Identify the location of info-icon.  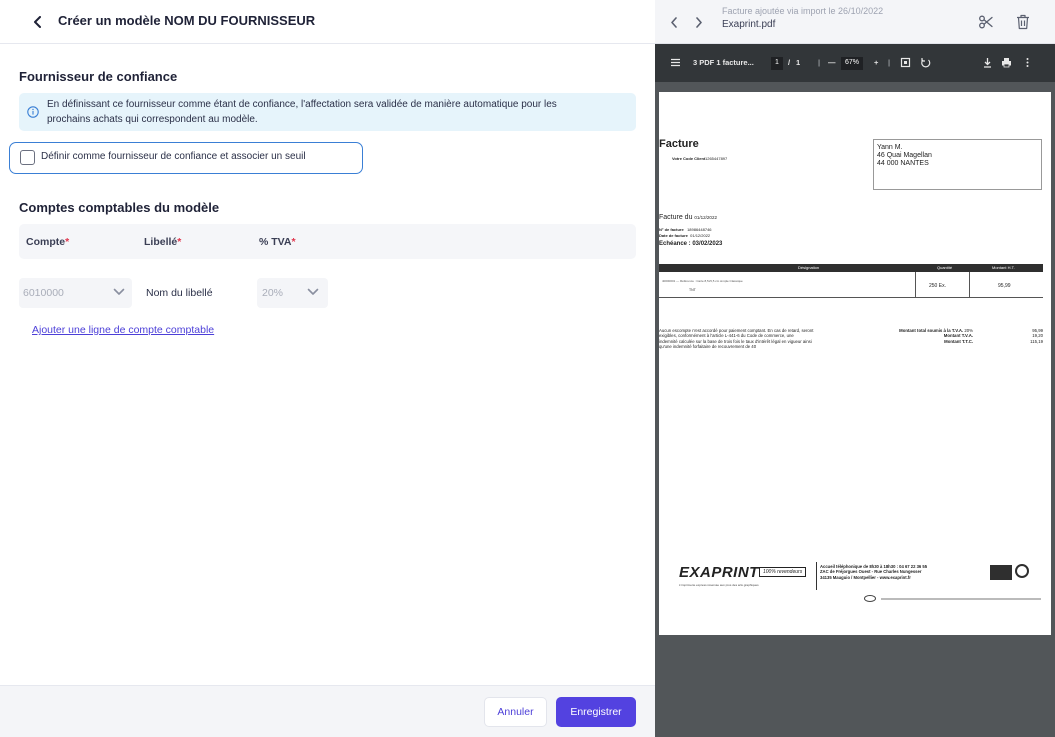
(33, 112).